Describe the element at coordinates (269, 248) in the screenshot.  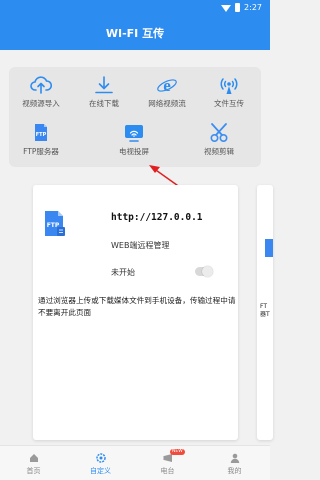
I see `file-icon` at that location.